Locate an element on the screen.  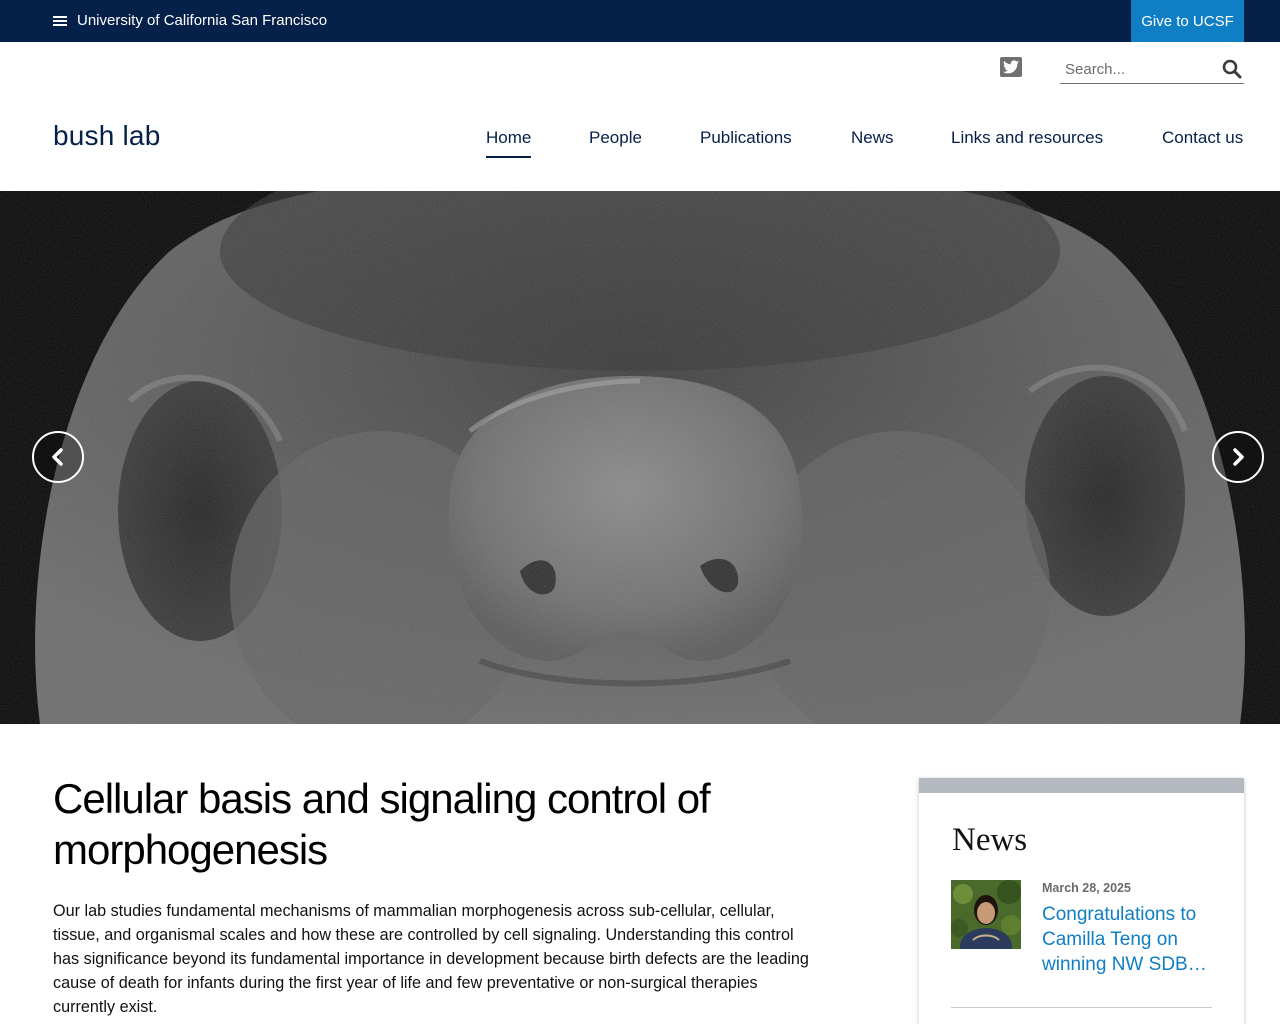
carousel-next-button is located at coordinates (1238, 457).